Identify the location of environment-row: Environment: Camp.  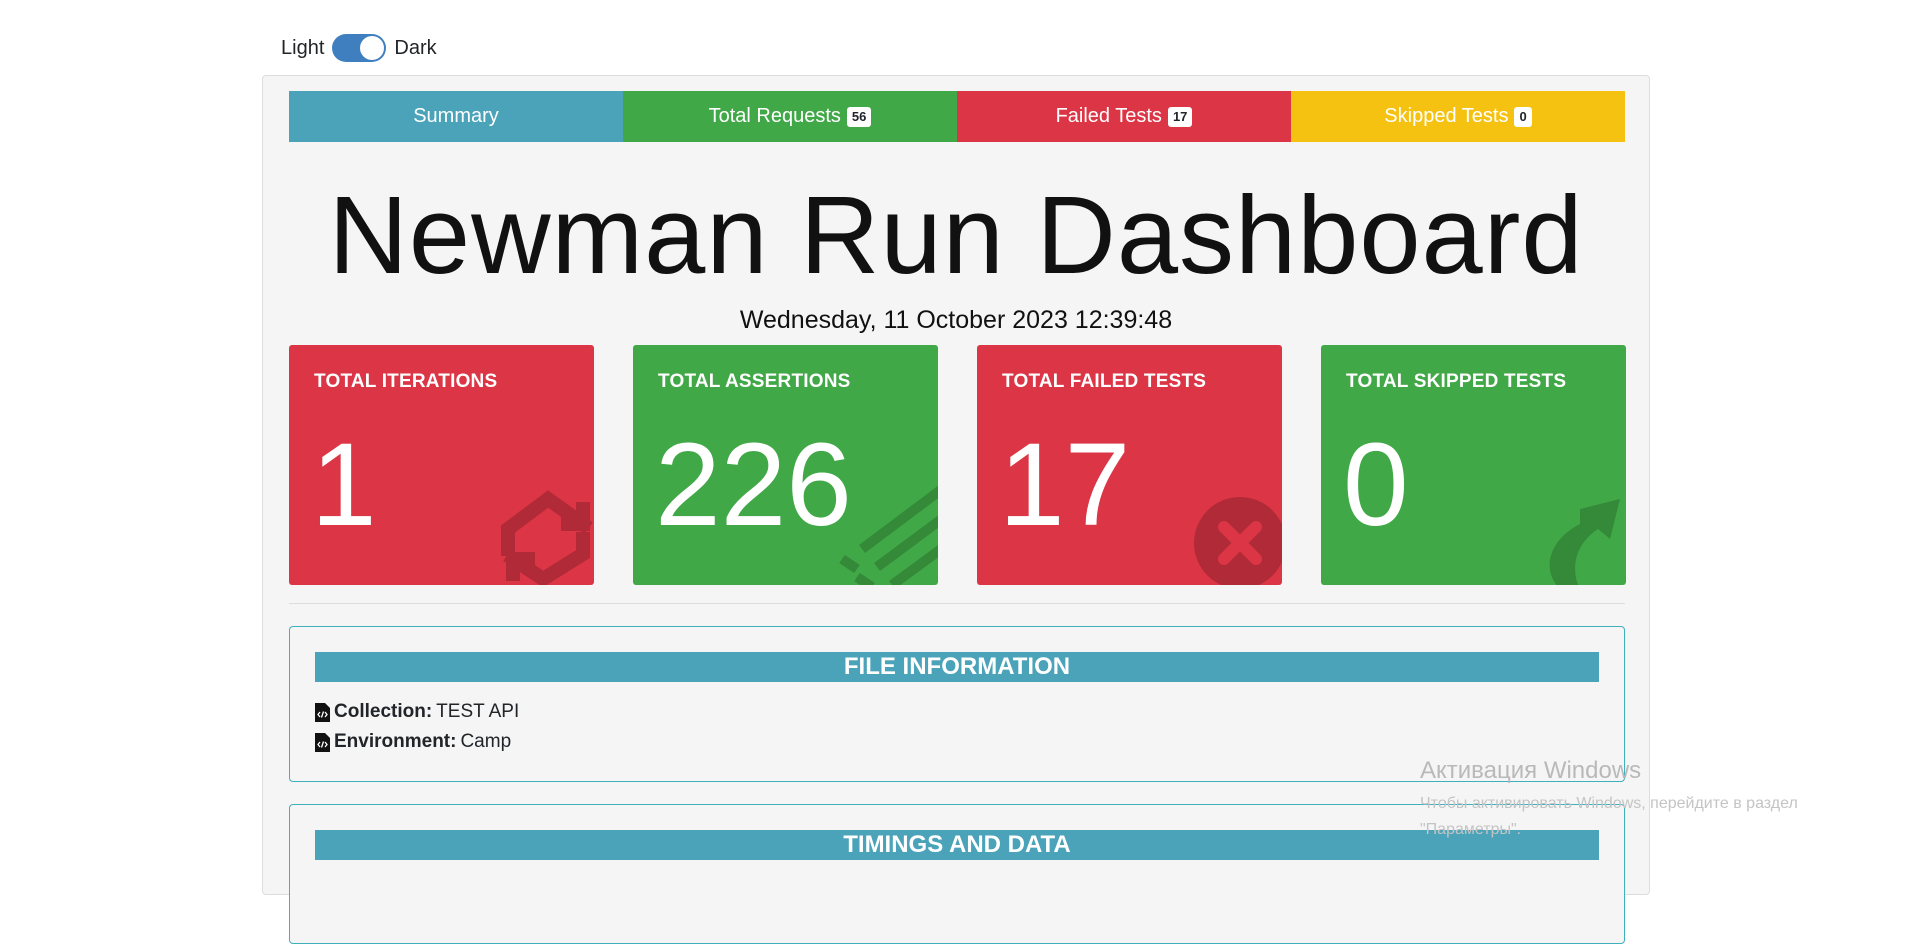
(413, 742).